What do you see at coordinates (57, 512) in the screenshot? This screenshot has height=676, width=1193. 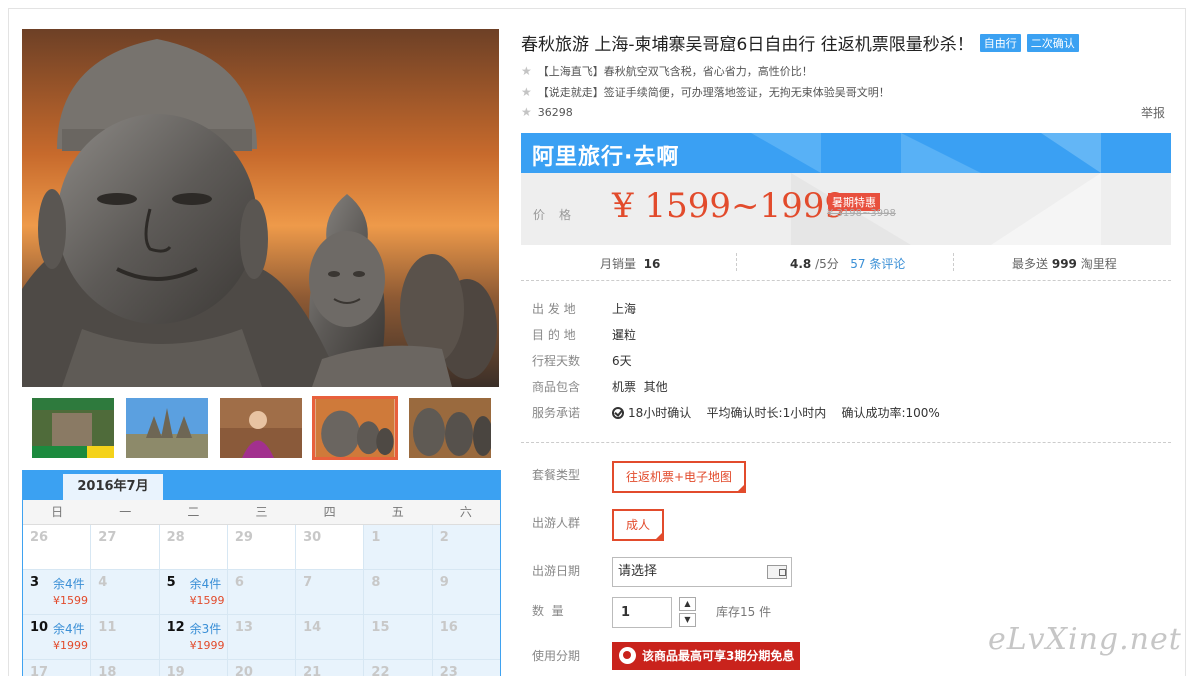 I see `weekday-label: 日` at bounding box center [57, 512].